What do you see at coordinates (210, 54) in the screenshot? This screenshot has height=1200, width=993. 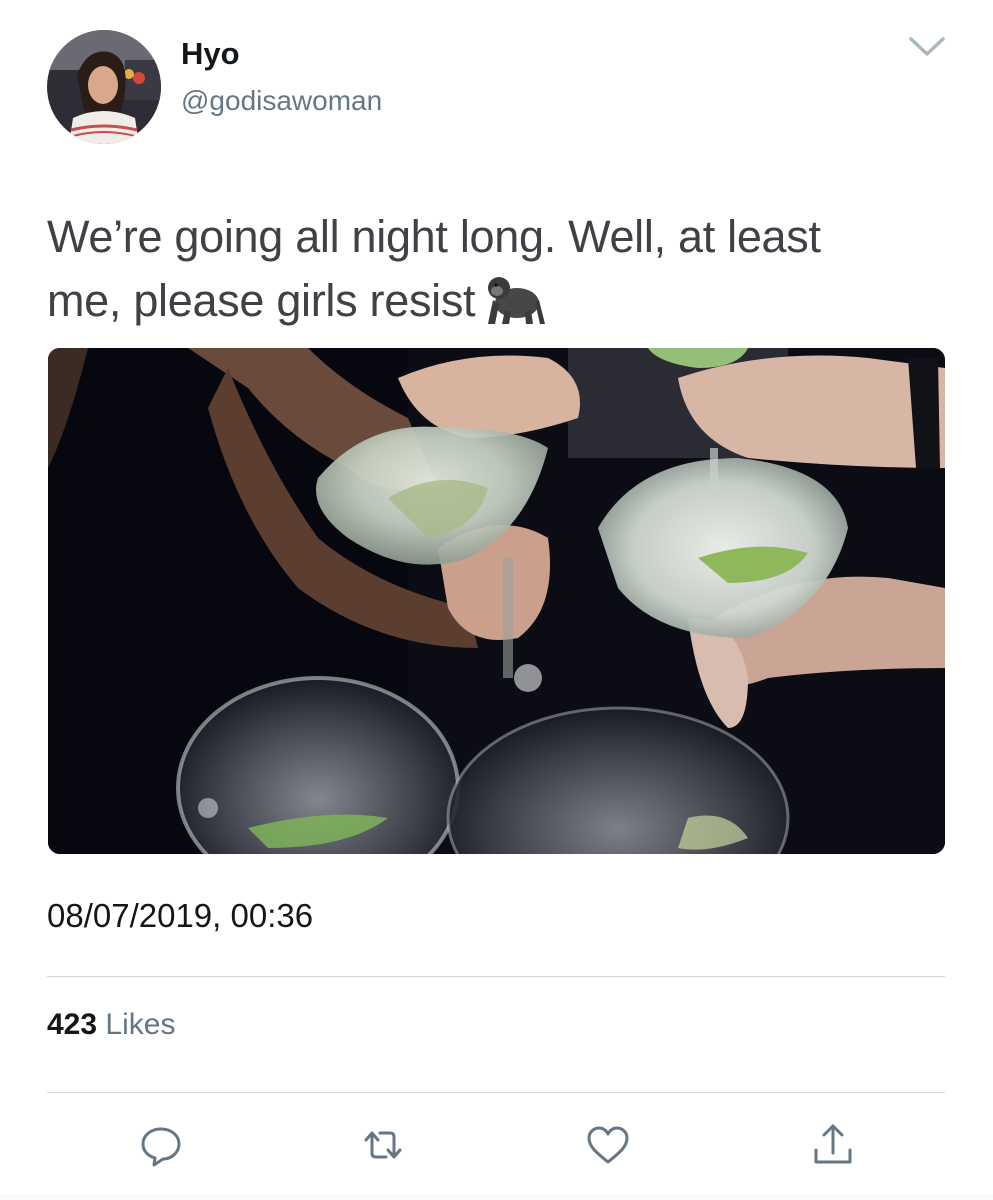 I see `author-display-name: Hyo` at bounding box center [210, 54].